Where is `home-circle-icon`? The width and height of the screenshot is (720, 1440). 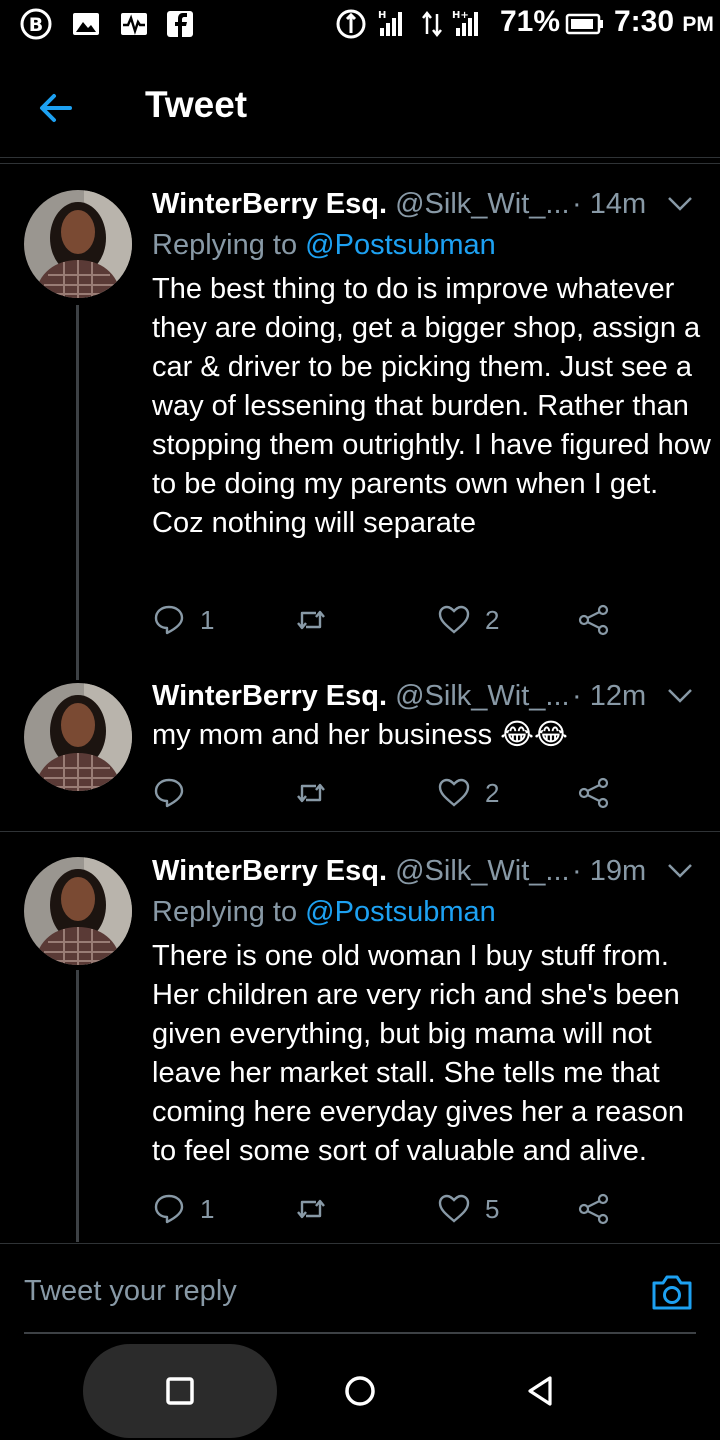 home-circle-icon is located at coordinates (360, 1391).